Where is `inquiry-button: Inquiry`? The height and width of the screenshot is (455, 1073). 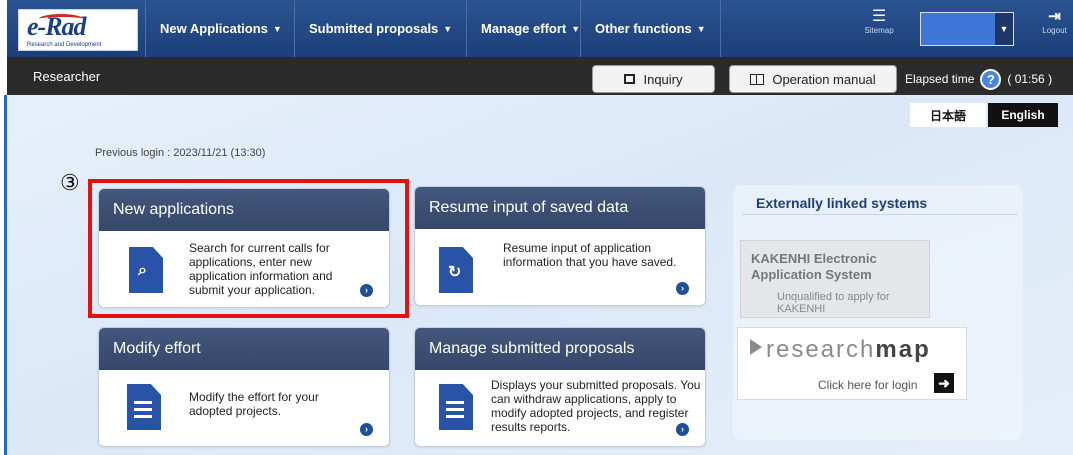
inquiry-button: Inquiry is located at coordinates (653, 79).